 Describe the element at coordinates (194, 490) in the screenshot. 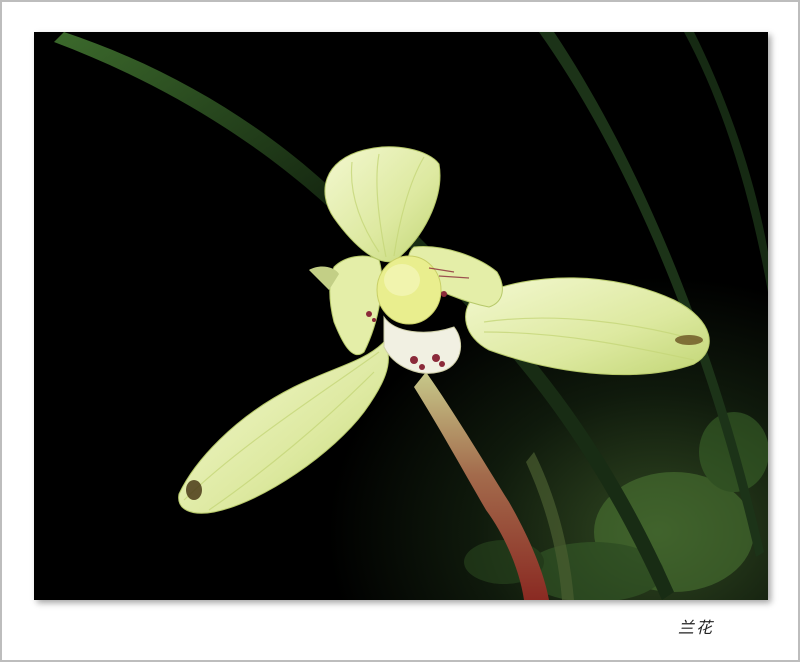

I see `left-petal-tip-mark` at that location.